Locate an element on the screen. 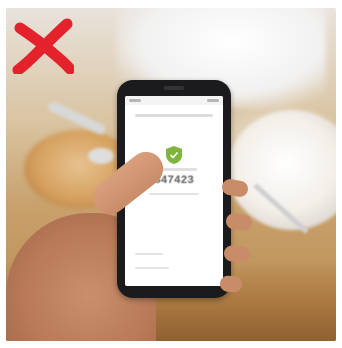 The height and width of the screenshot is (348, 342). red-x-icon is located at coordinates (43, 46).